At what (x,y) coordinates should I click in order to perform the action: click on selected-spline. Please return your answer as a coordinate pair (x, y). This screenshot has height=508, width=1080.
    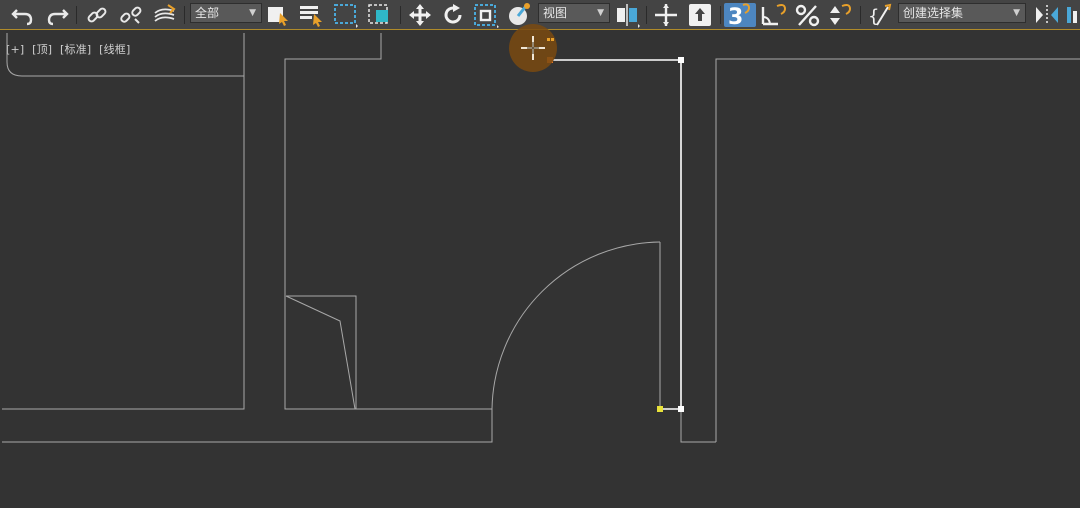
    Looking at the image, I should click on (615, 234).